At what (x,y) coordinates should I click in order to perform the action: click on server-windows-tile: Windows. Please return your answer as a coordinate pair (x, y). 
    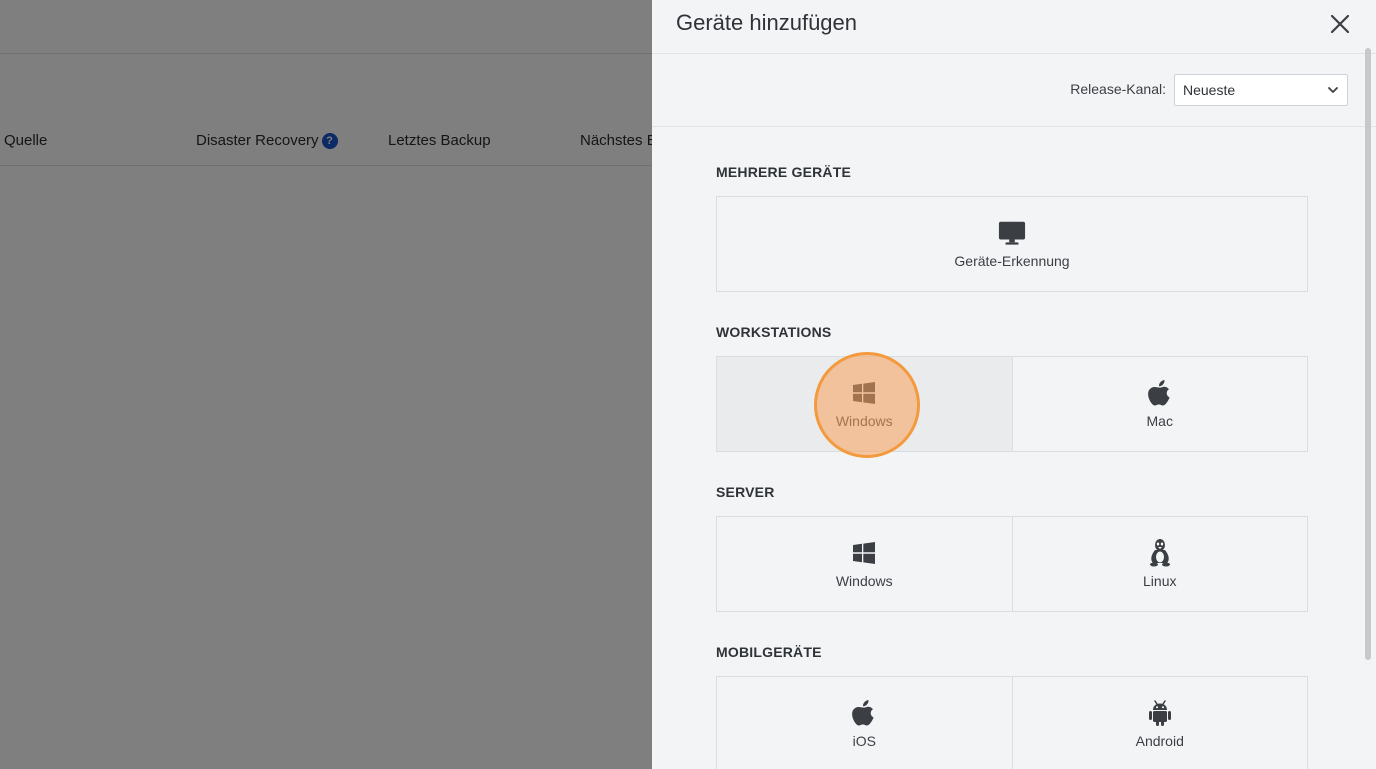
    Looking at the image, I should click on (864, 564).